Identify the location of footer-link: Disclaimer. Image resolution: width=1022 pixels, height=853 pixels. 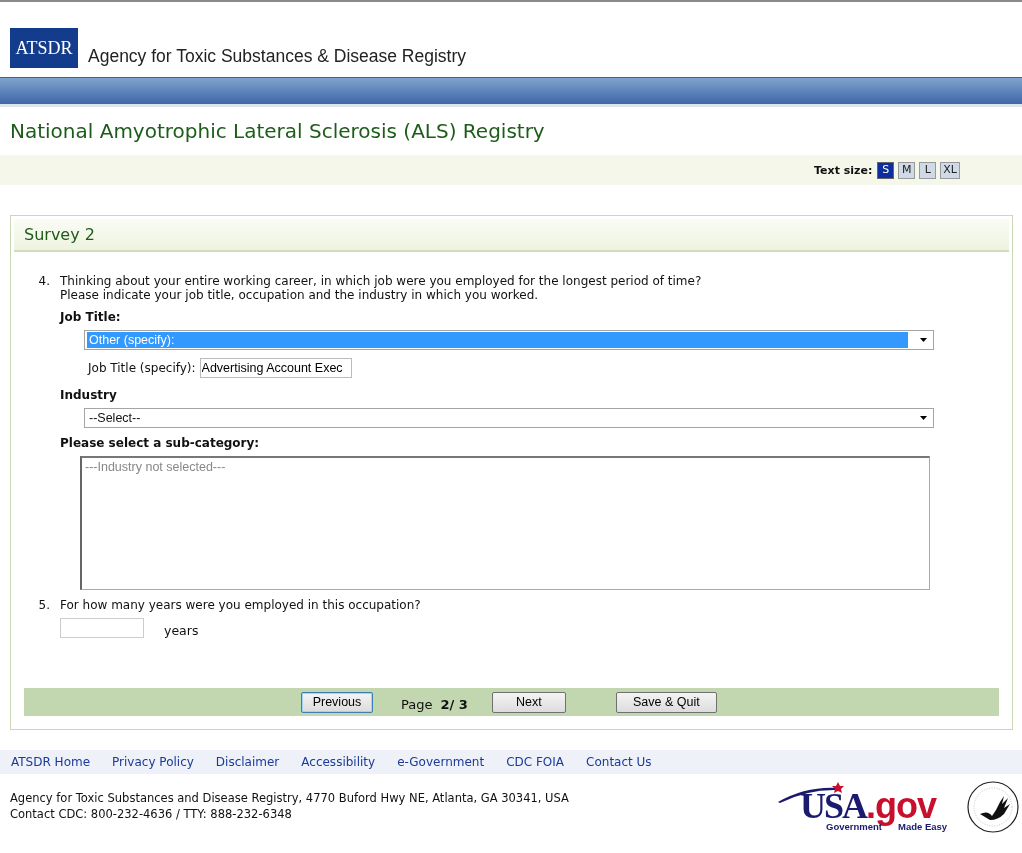
(247, 762).